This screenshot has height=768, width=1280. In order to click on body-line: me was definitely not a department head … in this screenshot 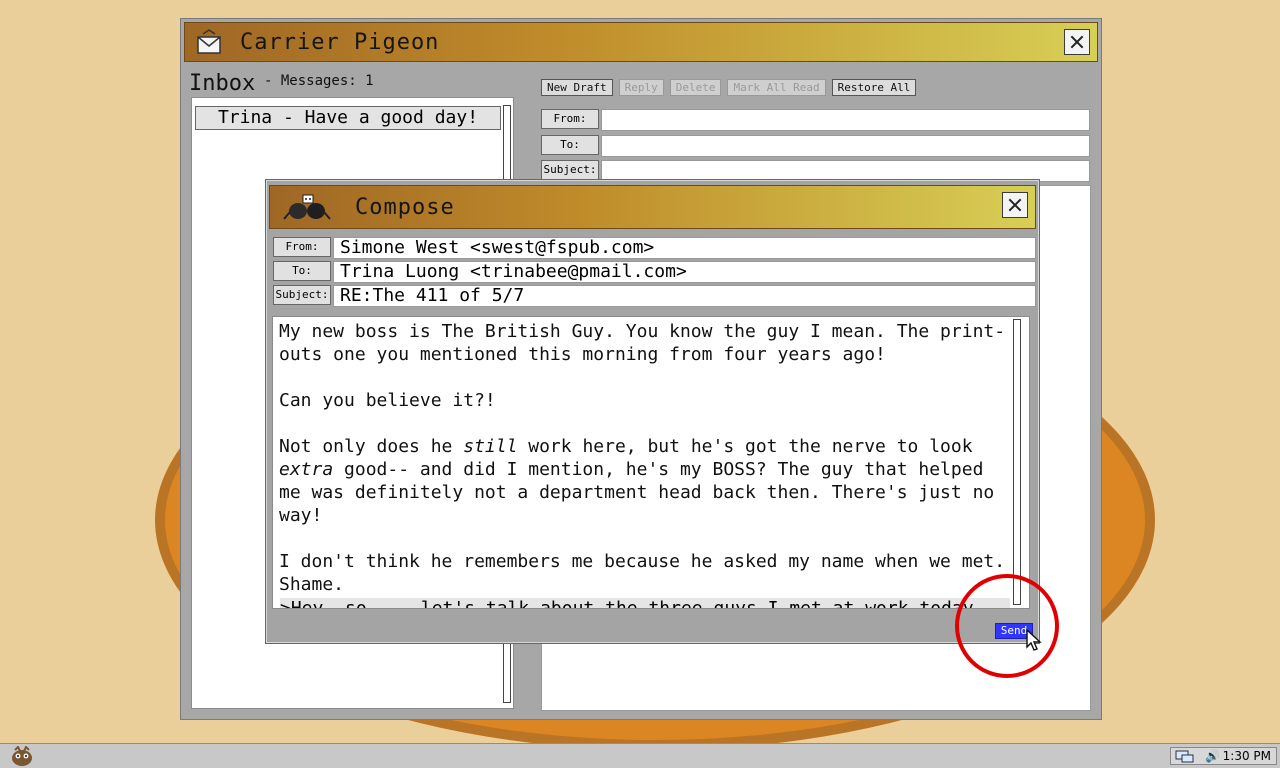, I will do `click(637, 492)`.